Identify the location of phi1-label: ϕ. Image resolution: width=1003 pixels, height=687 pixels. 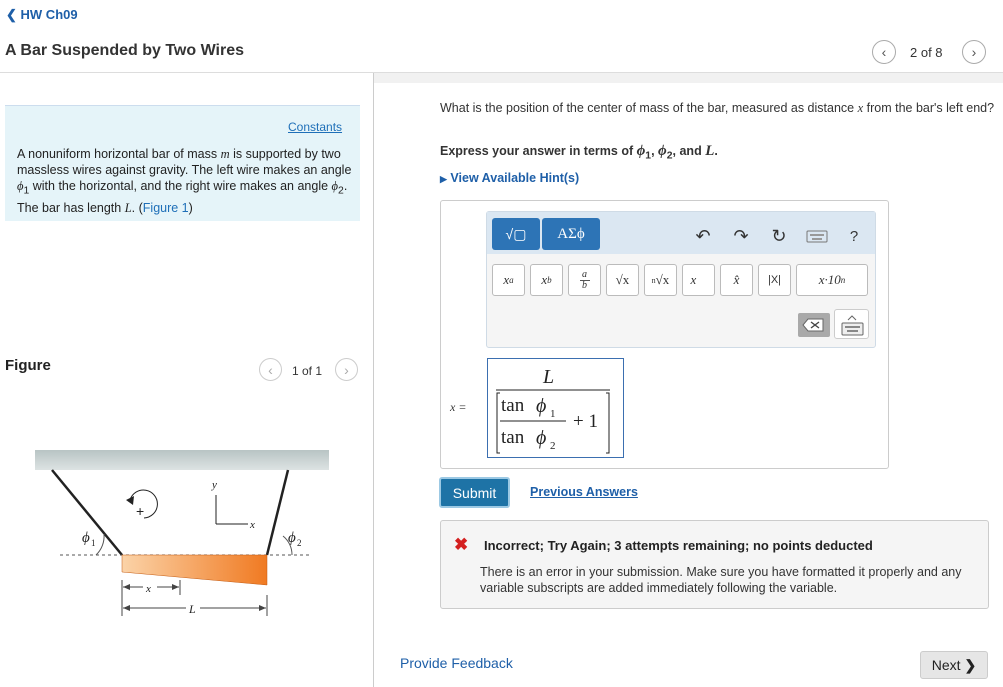
(86, 538).